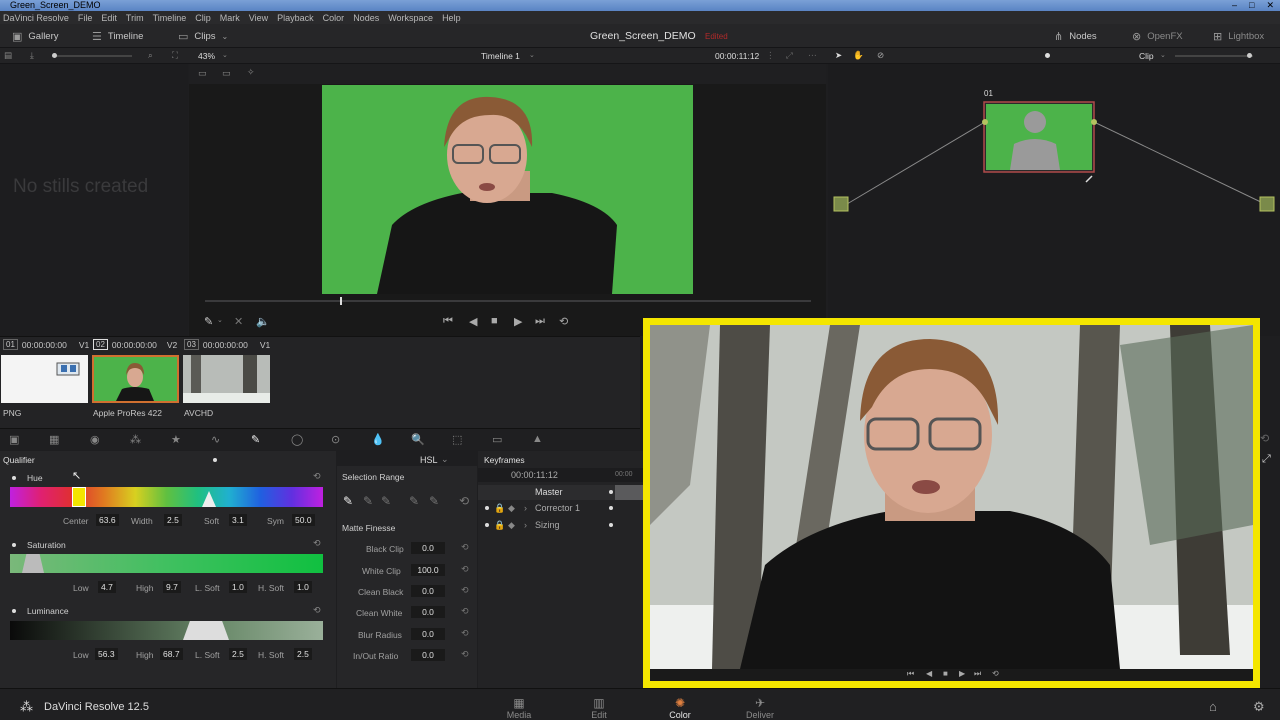  What do you see at coordinates (258, 18) in the screenshot?
I see `menu-item-view: View` at bounding box center [258, 18].